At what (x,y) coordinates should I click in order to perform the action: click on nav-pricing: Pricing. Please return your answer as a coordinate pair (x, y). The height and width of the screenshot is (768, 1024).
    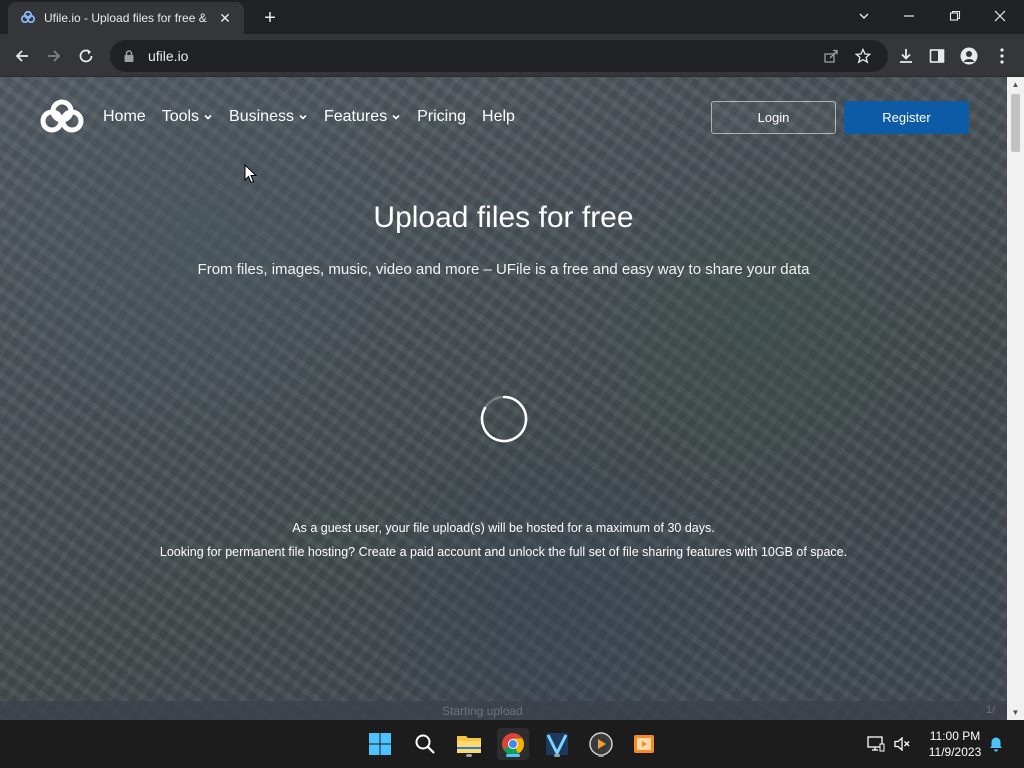
    Looking at the image, I should click on (441, 117).